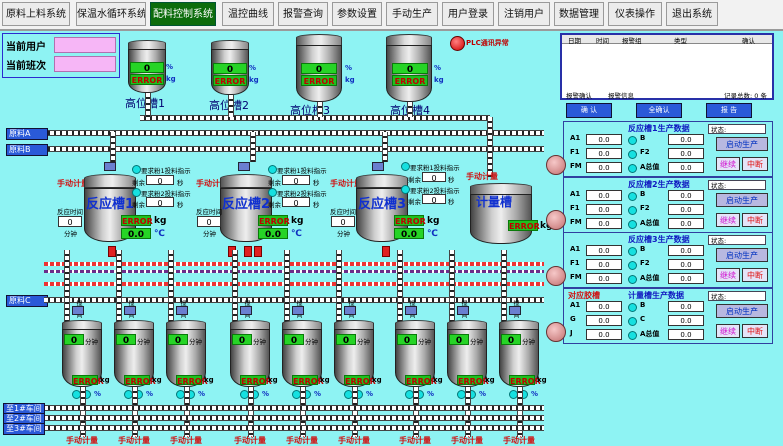 Image resolution: width=783 pixels, height=446 pixels. I want to click on plc-status-text: PLC通讯异常, so click(487, 43).